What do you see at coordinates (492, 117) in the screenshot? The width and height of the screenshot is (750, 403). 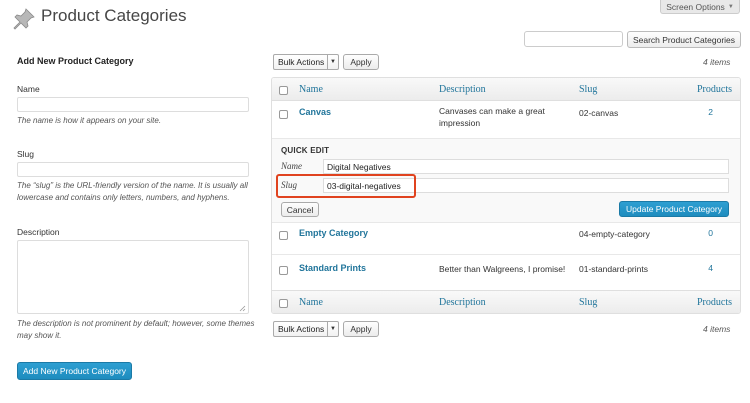 I see `category-description: Canvases can make a great impression` at bounding box center [492, 117].